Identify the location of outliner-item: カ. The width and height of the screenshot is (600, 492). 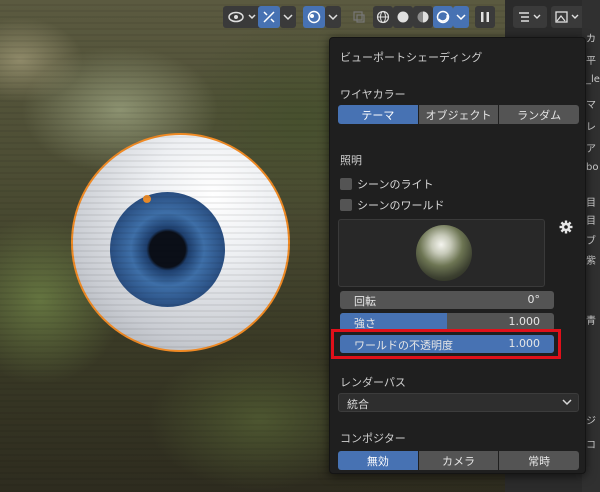
(591, 37).